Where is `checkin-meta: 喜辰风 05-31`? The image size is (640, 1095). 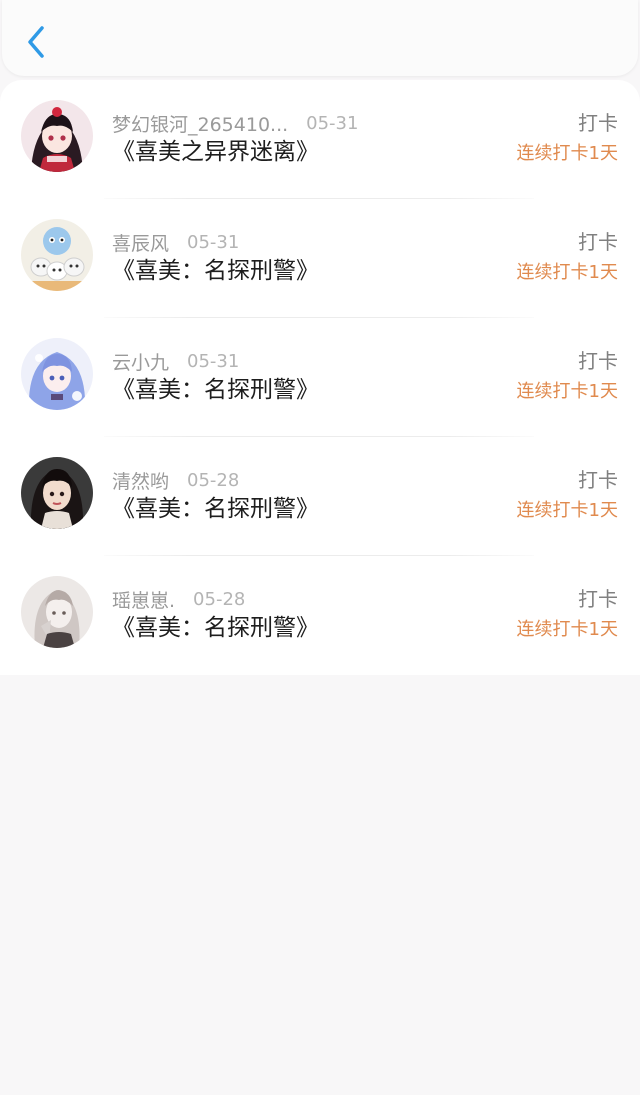 checkin-meta: 喜辰风 05-31 is located at coordinates (175, 242).